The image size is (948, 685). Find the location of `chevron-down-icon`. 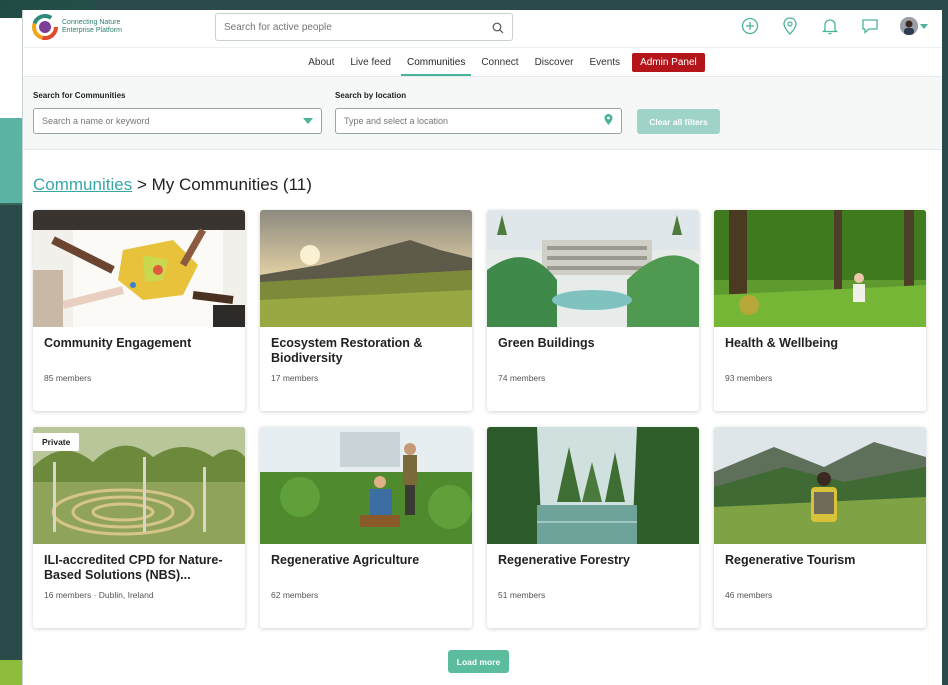

chevron-down-icon is located at coordinates (924, 26).